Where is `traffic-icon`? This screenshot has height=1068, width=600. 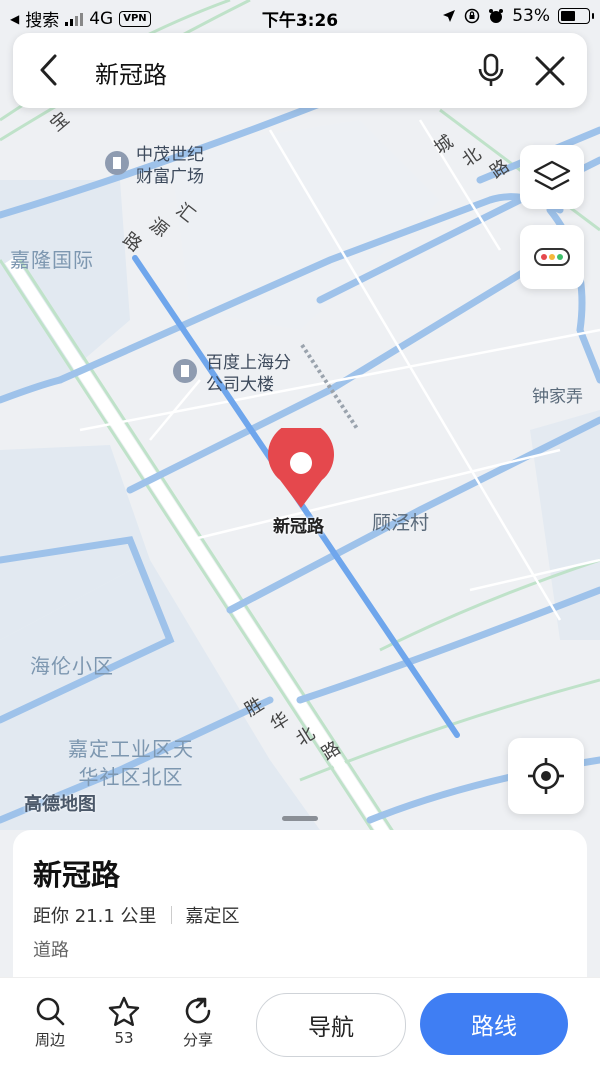 traffic-icon is located at coordinates (552, 257).